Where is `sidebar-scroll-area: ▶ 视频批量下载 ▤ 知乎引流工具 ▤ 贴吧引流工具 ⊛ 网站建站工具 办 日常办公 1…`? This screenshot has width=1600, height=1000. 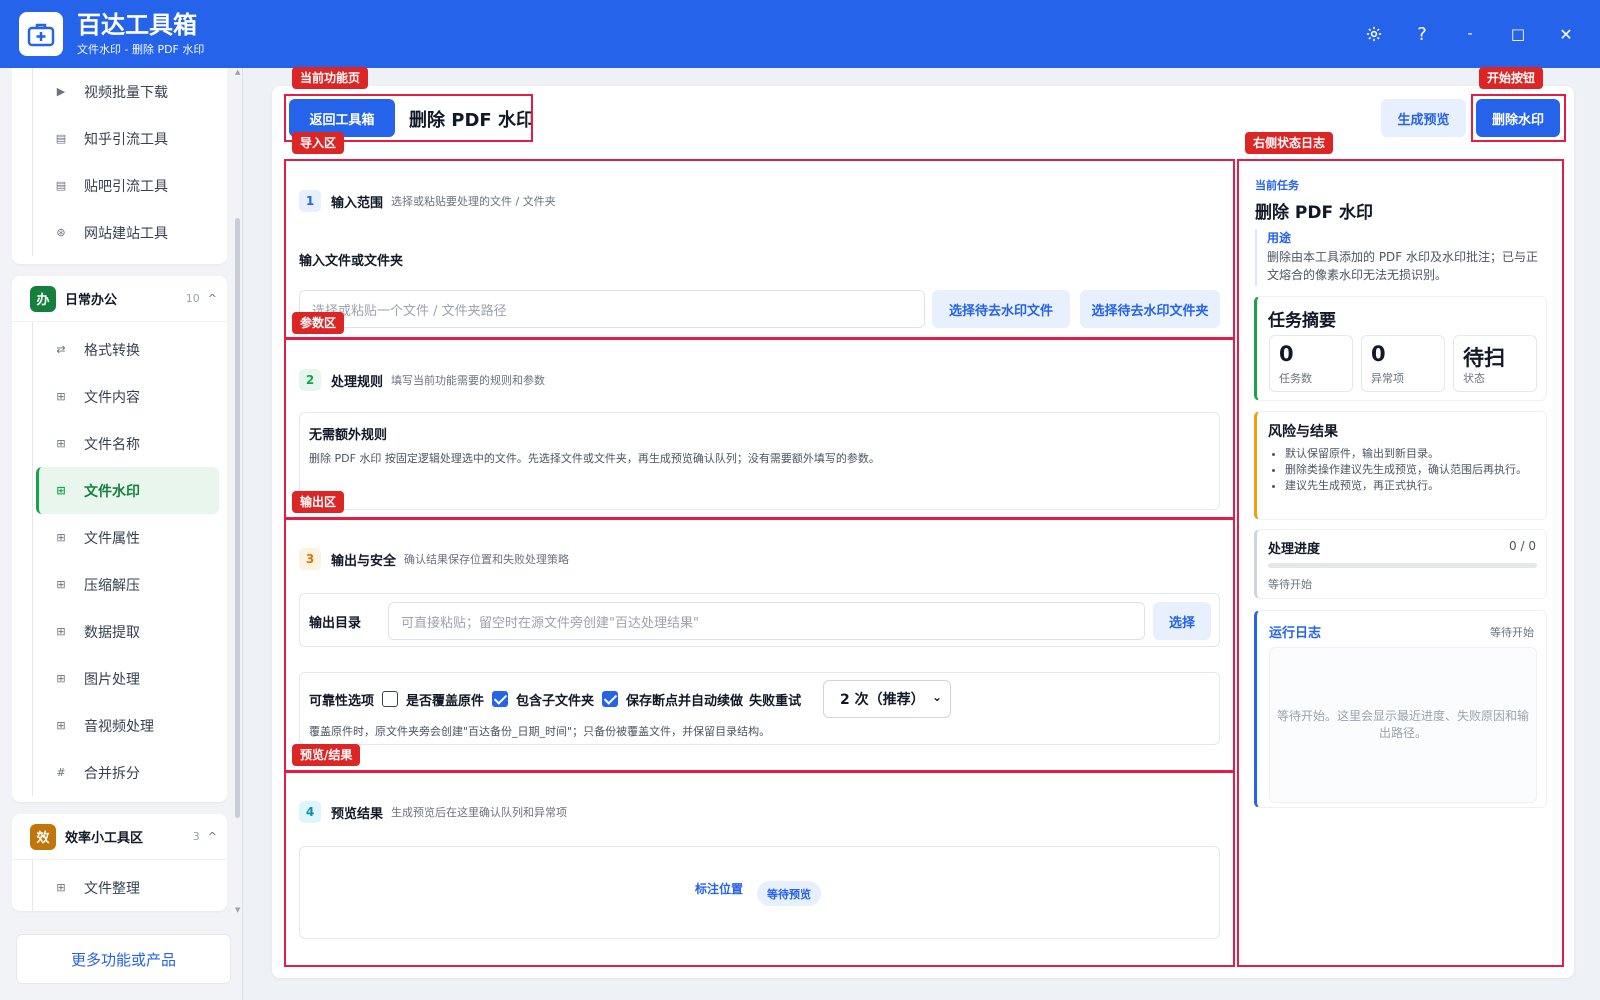 sidebar-scroll-area: ▶ 视频批量下载 ▤ 知乎引流工具 ▤ 贴吧引流工具 ⊛ 网站建站工具 办 日常办公 1… is located at coordinates (119, 501).